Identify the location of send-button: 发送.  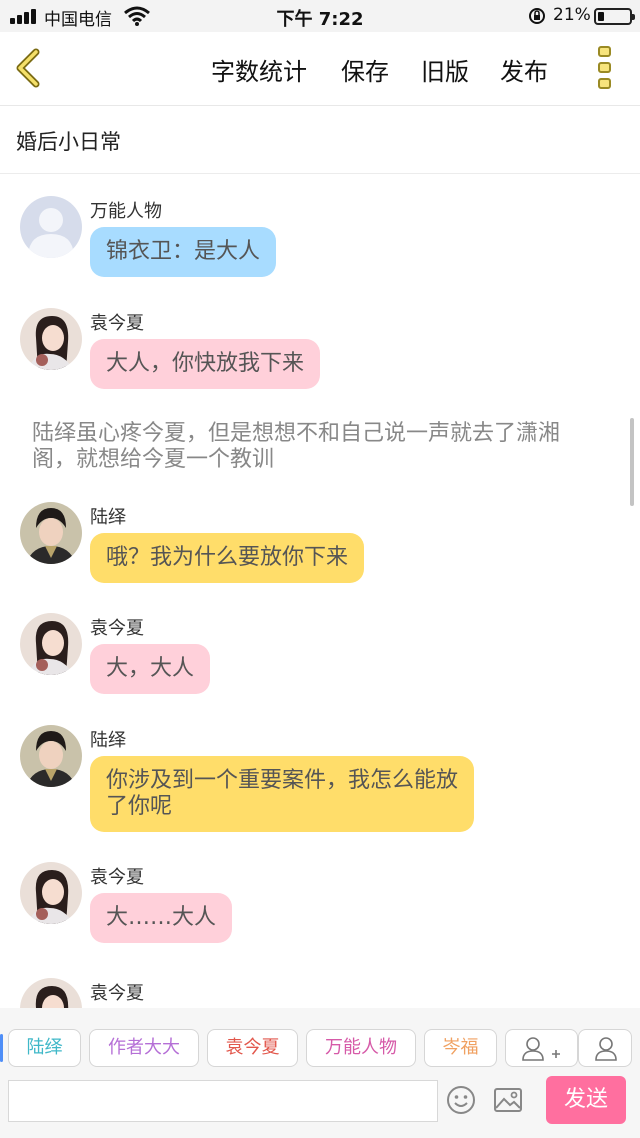
(586, 1100).